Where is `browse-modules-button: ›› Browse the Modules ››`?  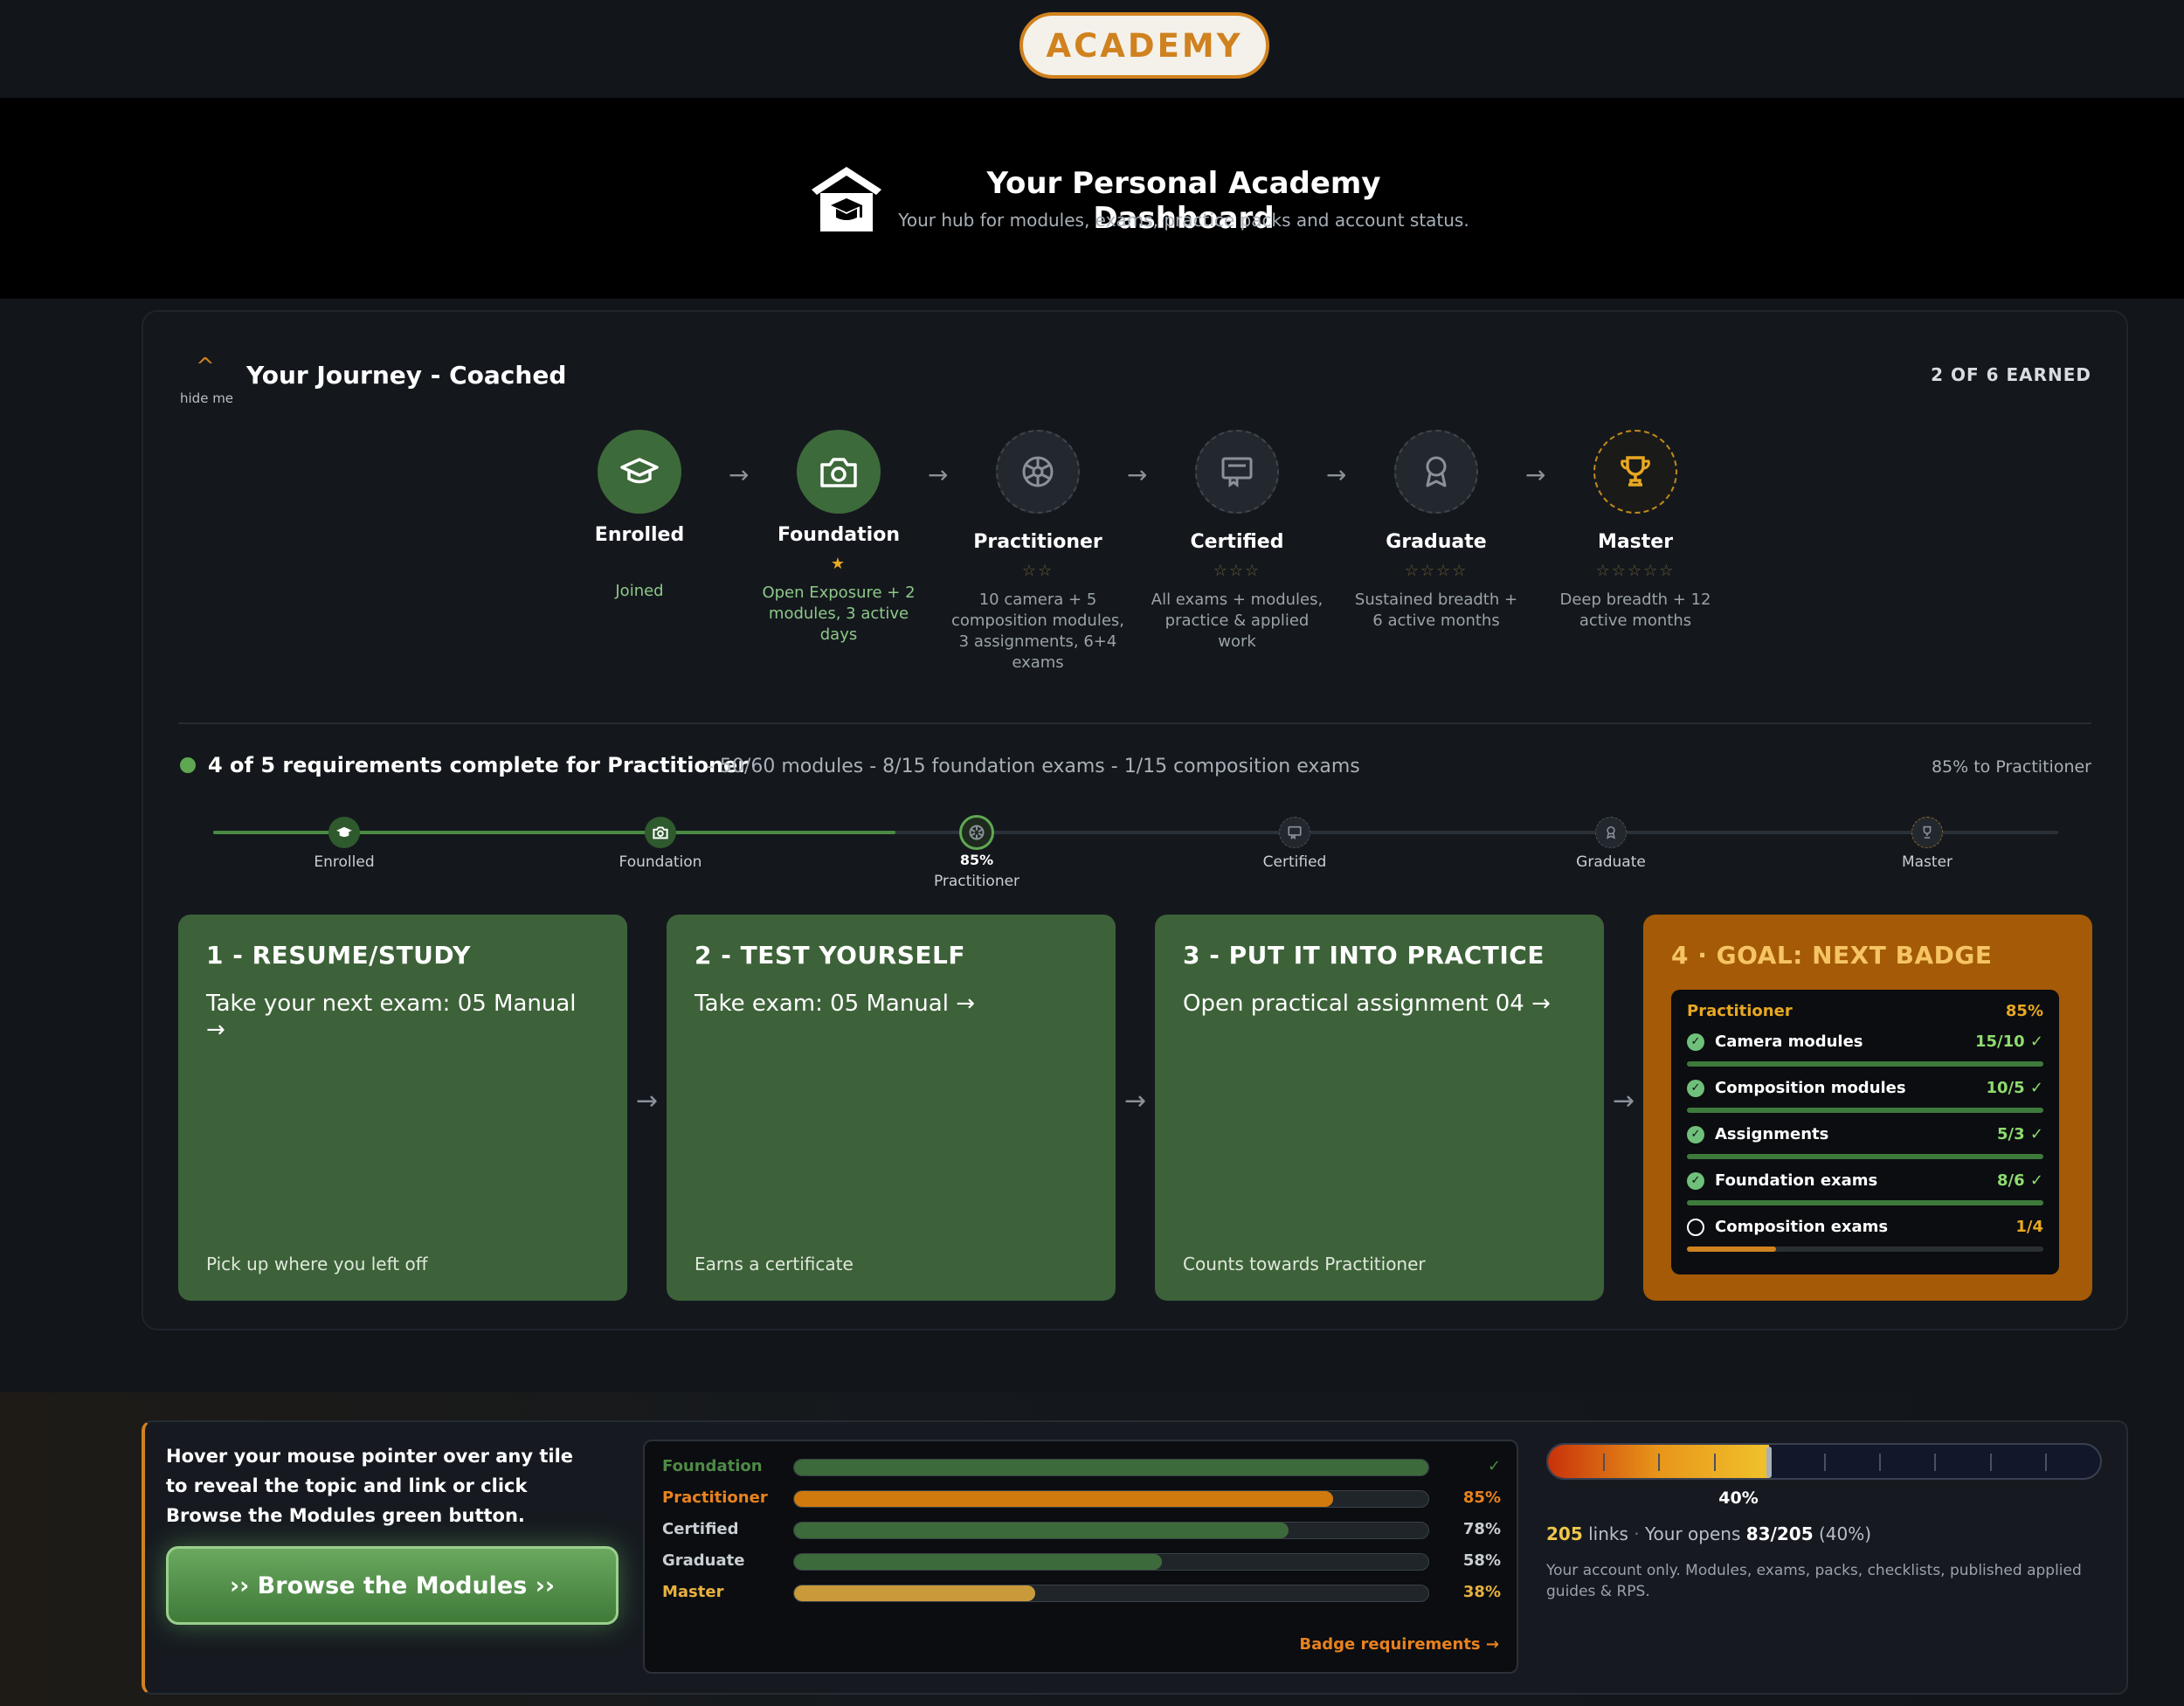 browse-modules-button: ›› Browse the Modules ›› is located at coordinates (392, 1585).